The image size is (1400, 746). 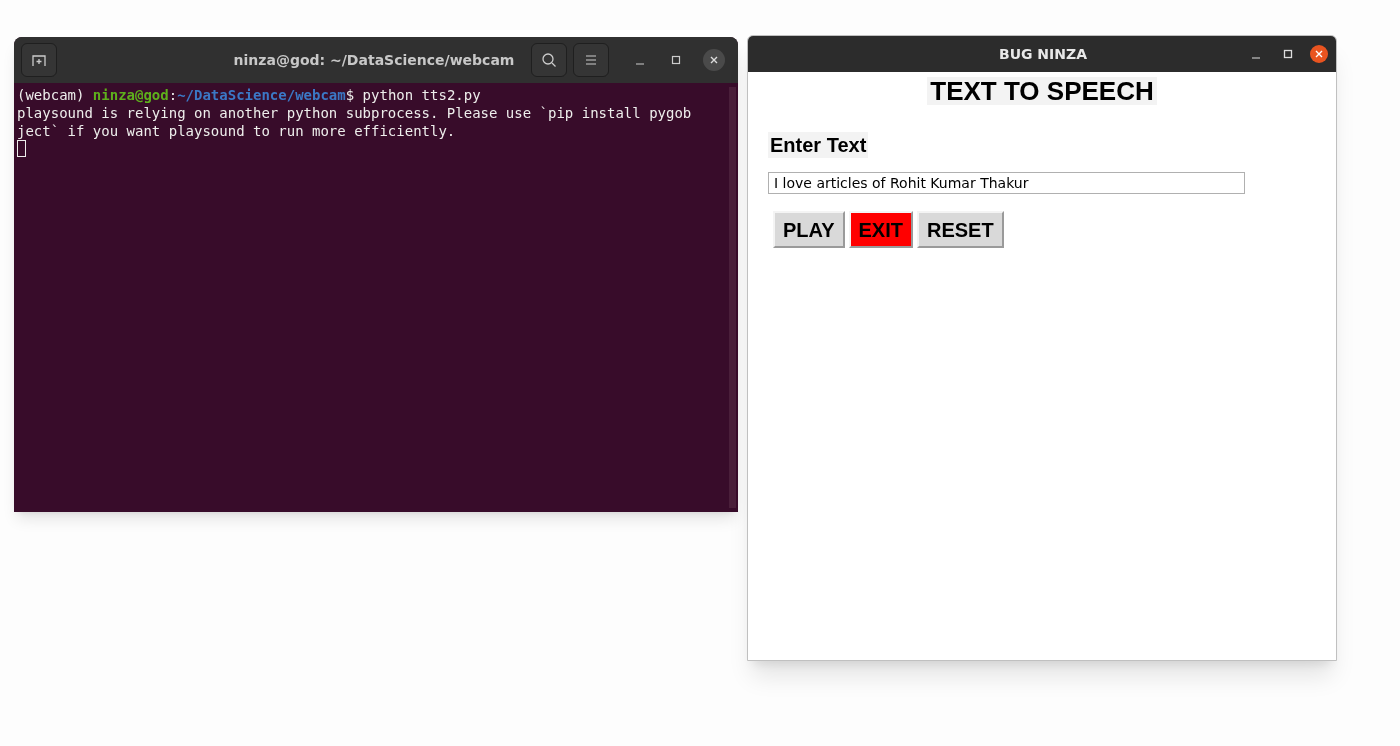 What do you see at coordinates (1042, 91) in the screenshot?
I see `heading: TEXT TO SPEECH` at bounding box center [1042, 91].